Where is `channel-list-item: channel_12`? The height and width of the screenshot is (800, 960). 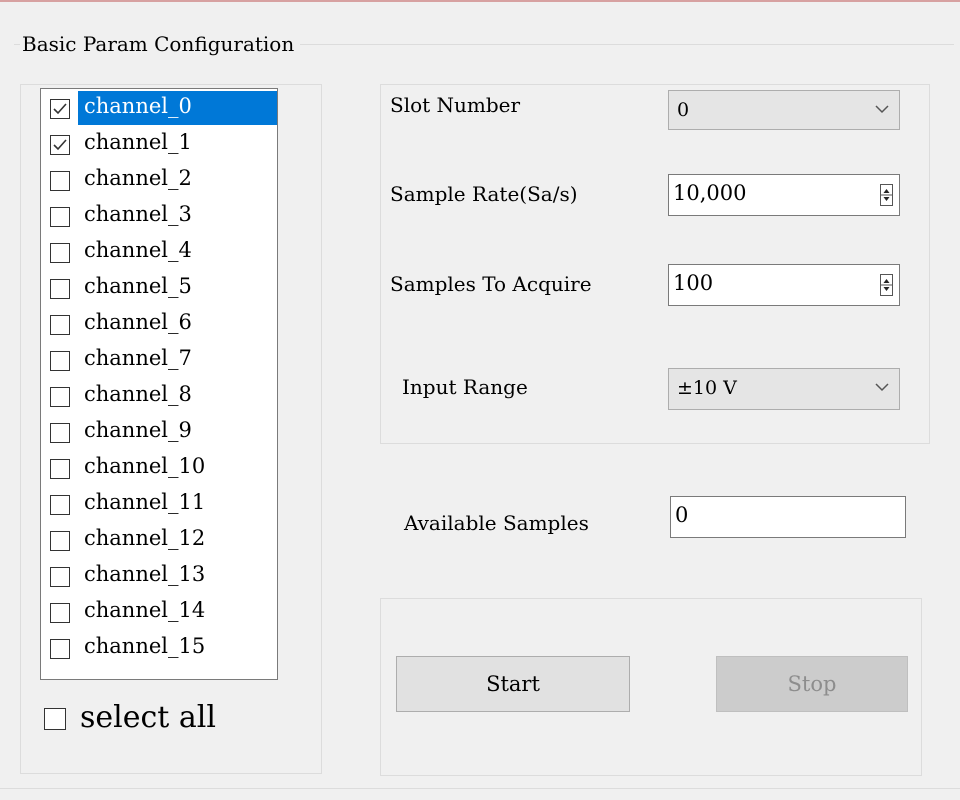 channel-list-item: channel_12 is located at coordinates (159, 541).